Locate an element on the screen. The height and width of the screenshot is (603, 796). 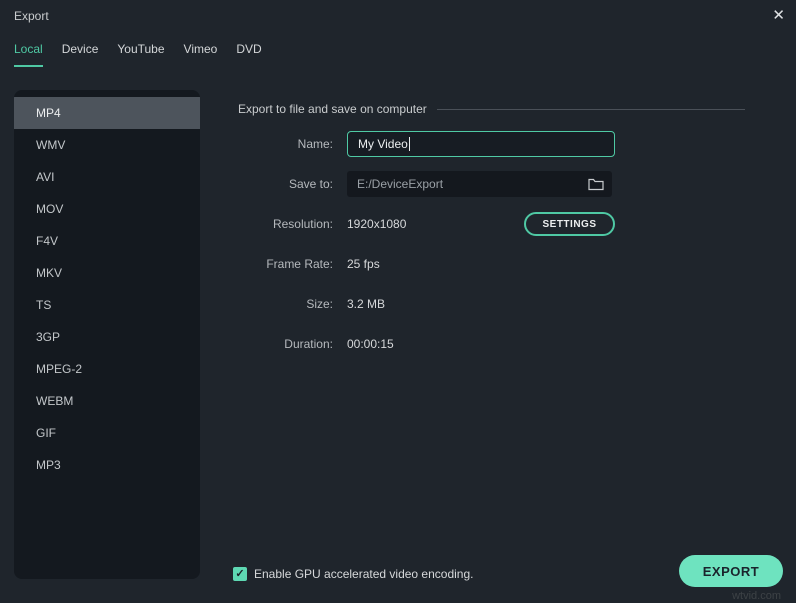
name-row: Name: My Video is located at coordinates (493, 144).